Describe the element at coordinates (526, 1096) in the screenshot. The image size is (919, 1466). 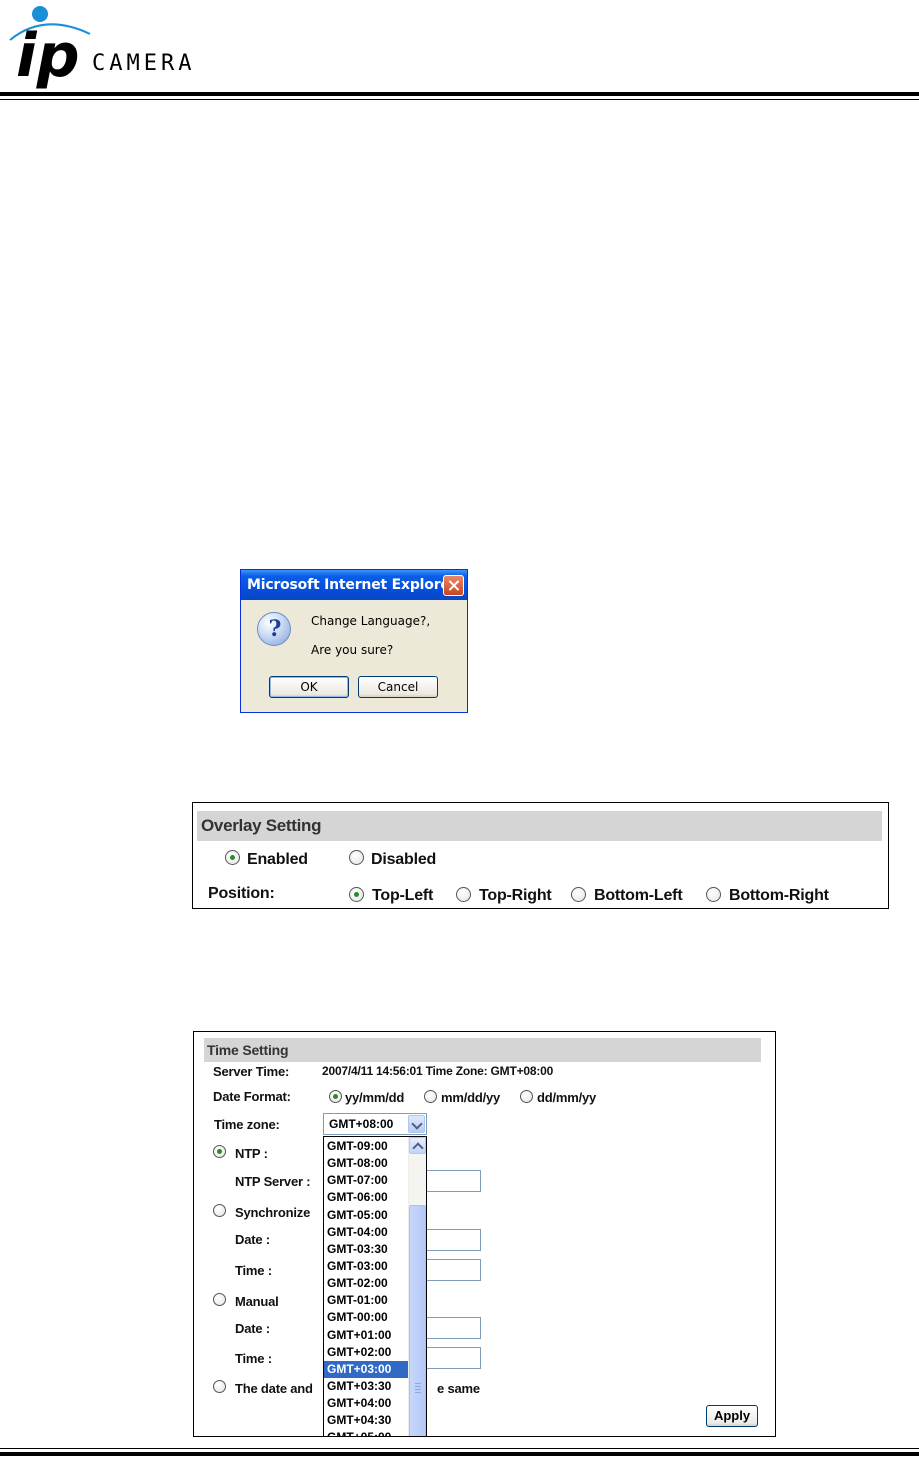
I see `date-format-ddmmyy-radio` at that location.